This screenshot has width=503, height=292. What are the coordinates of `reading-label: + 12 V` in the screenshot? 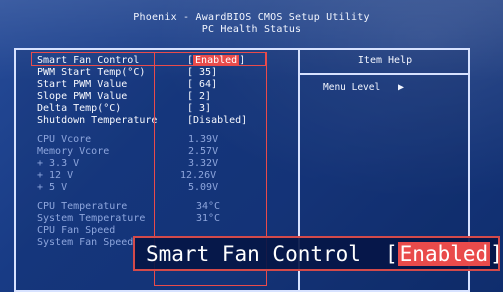 It's located at (55, 175).